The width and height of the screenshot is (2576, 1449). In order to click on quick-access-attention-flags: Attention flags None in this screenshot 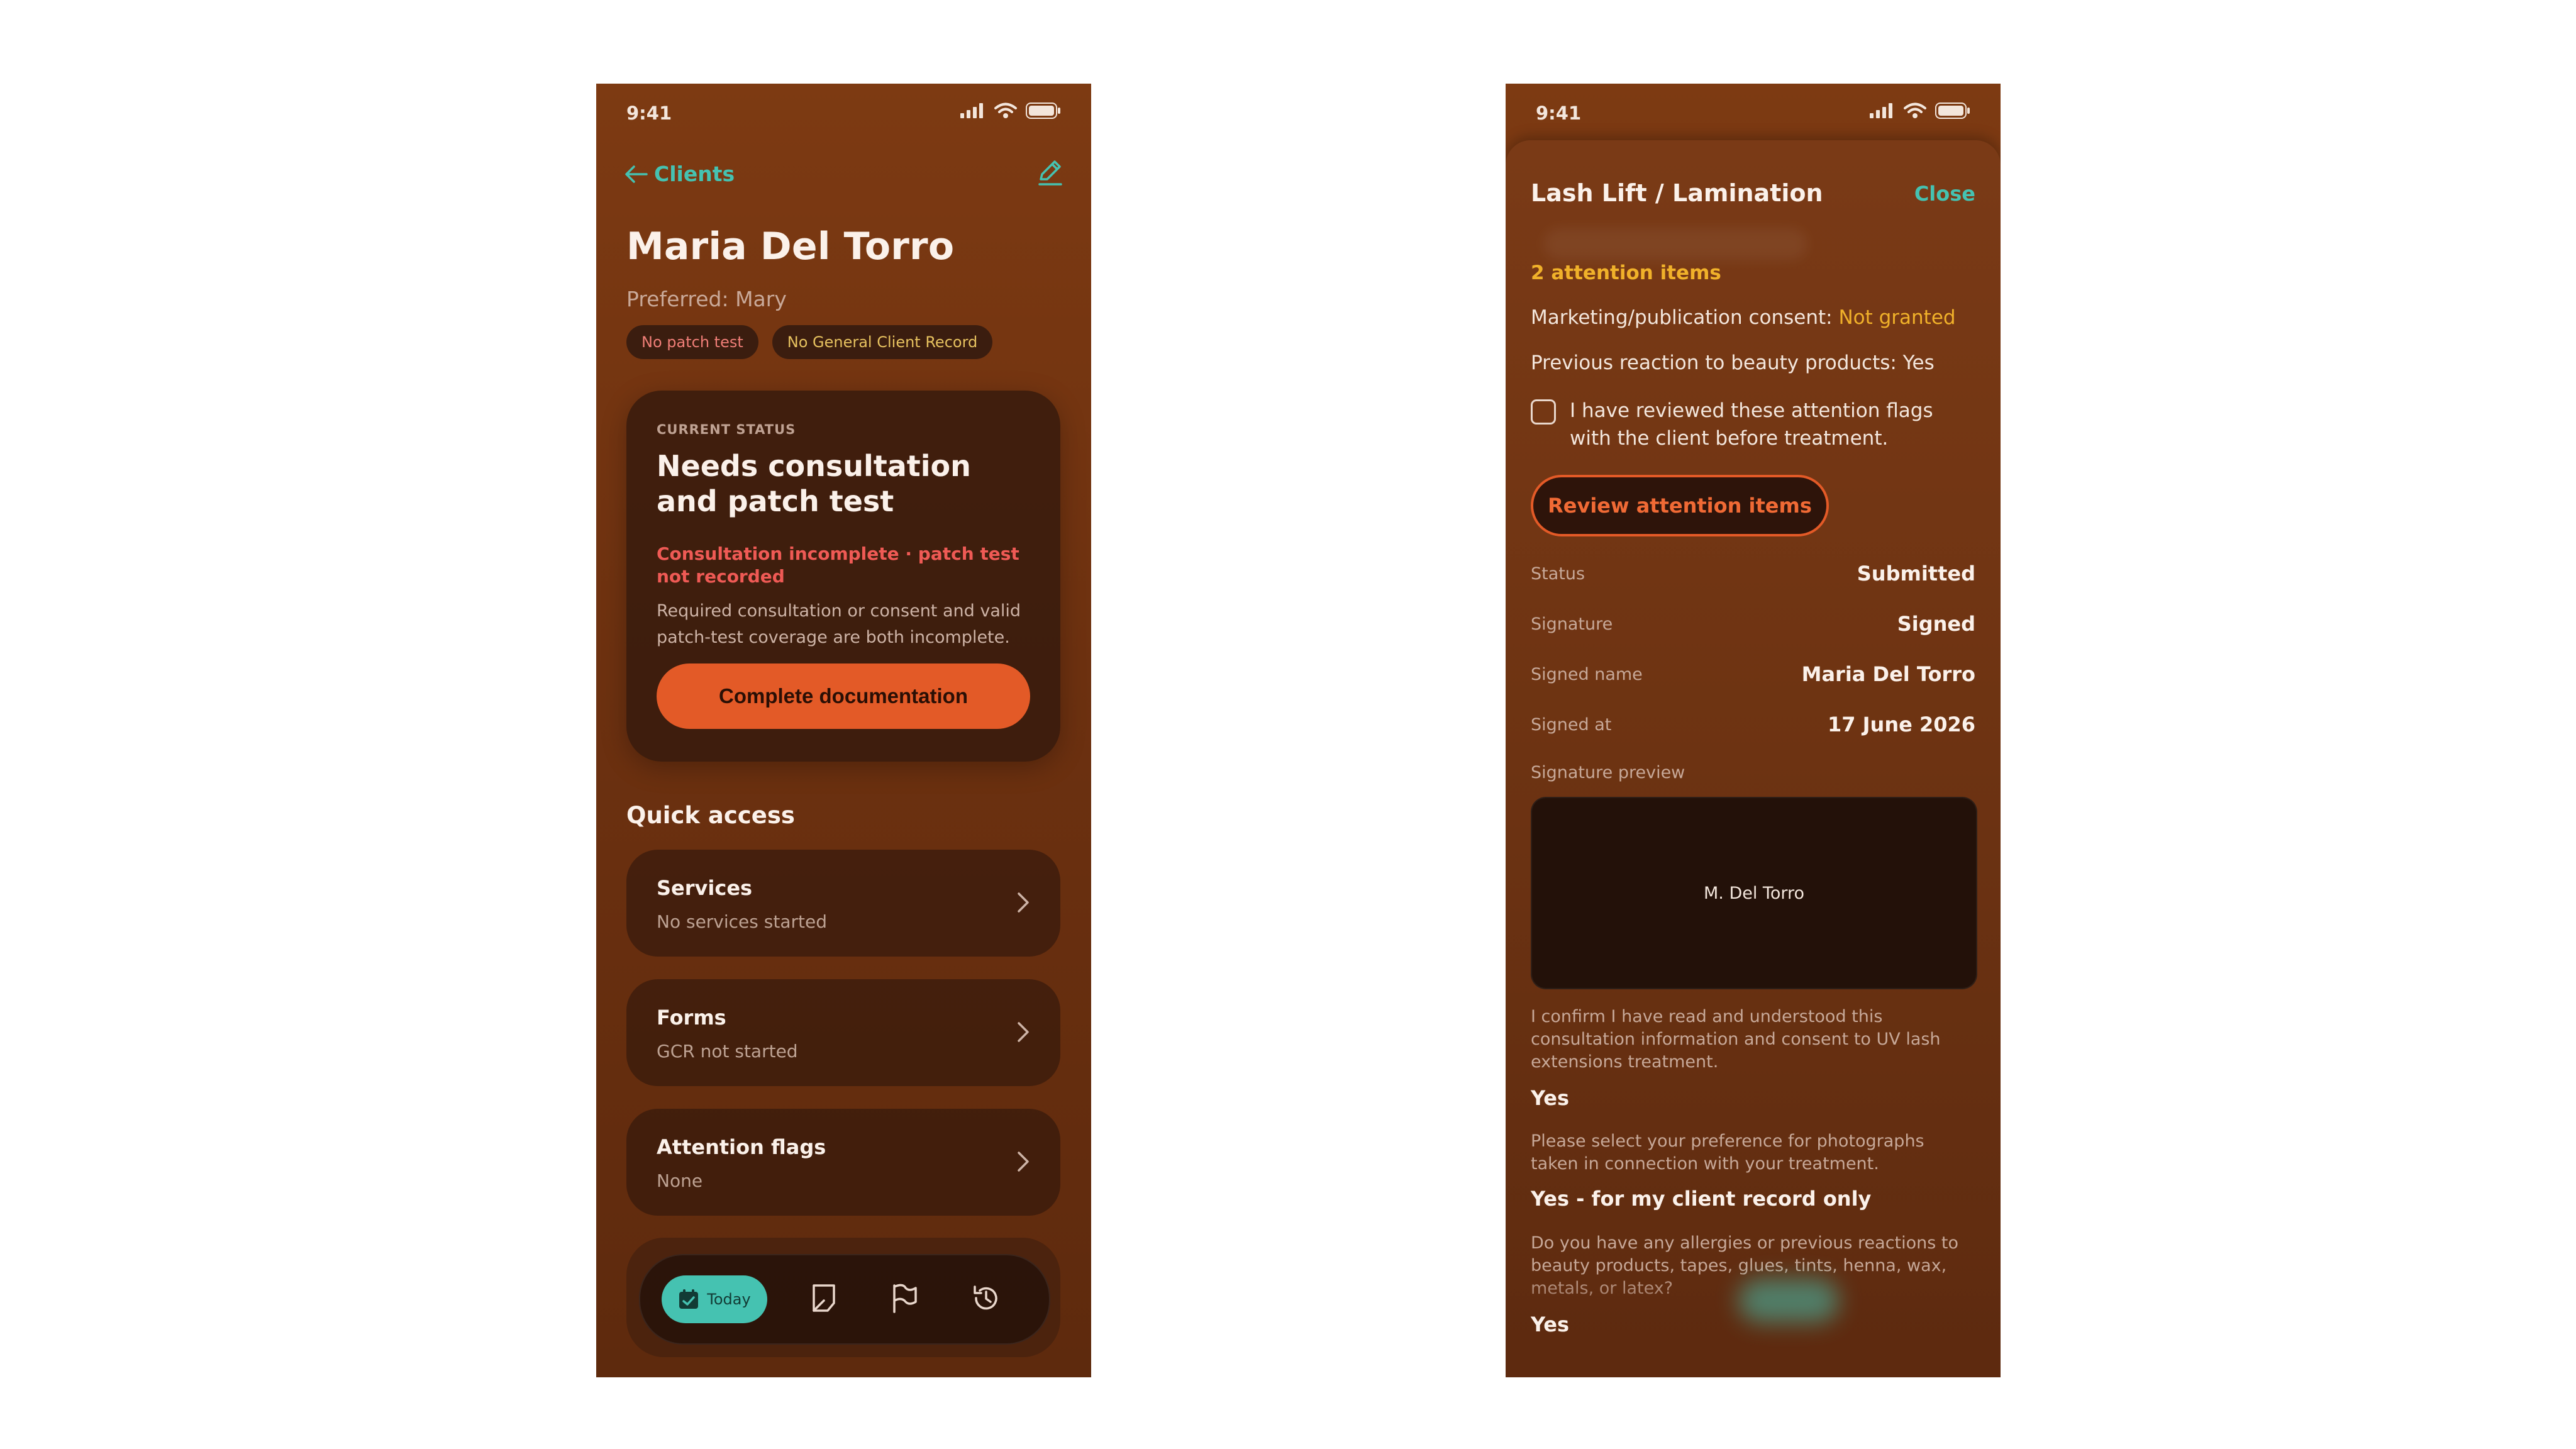, I will do `click(843, 1162)`.